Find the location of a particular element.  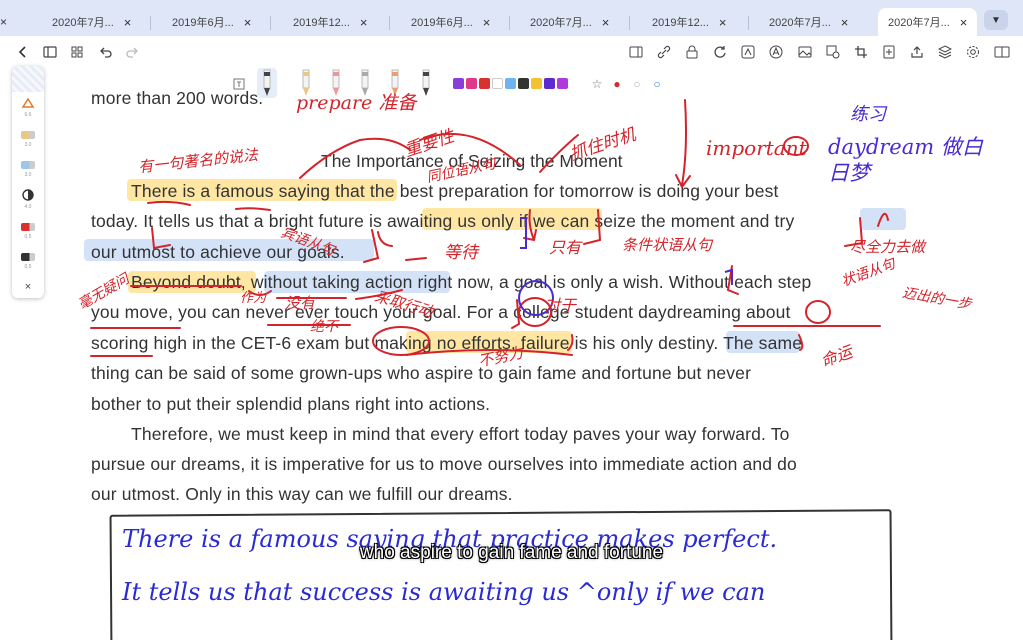

sidebar-icon is located at coordinates (50, 52).